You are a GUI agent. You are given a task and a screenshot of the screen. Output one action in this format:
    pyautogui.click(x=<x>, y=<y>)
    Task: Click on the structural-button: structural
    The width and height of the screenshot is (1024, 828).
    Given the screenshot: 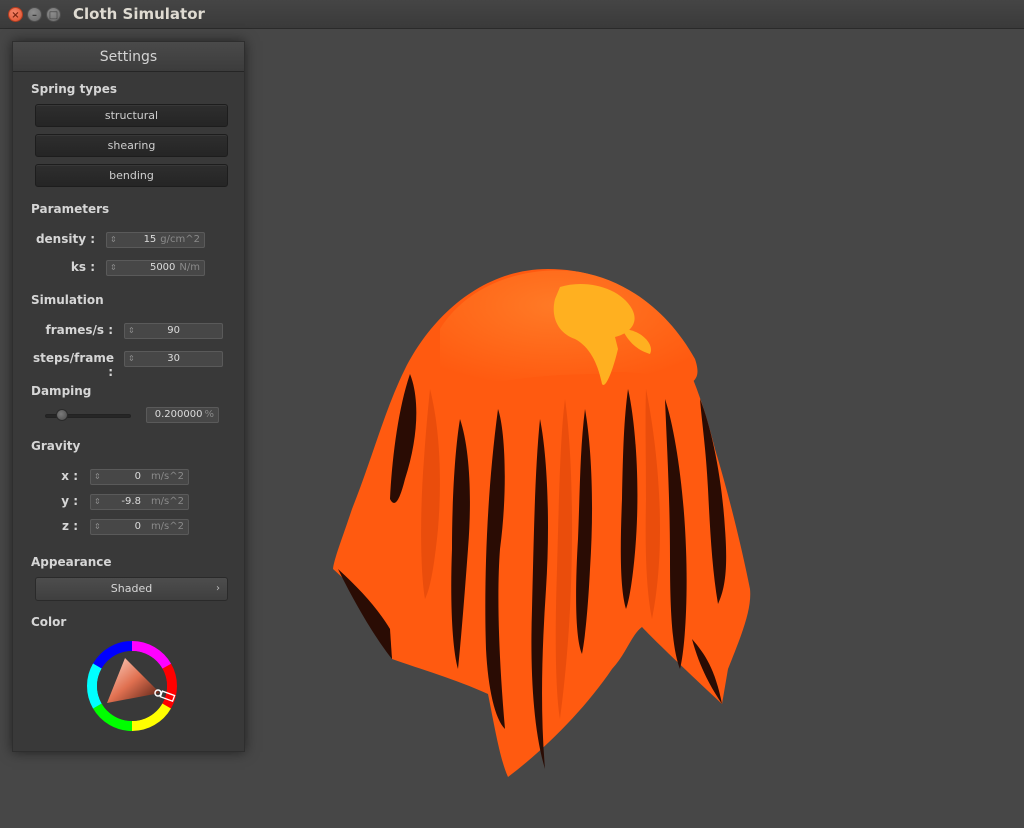 What is the action you would take?
    pyautogui.click(x=131, y=115)
    